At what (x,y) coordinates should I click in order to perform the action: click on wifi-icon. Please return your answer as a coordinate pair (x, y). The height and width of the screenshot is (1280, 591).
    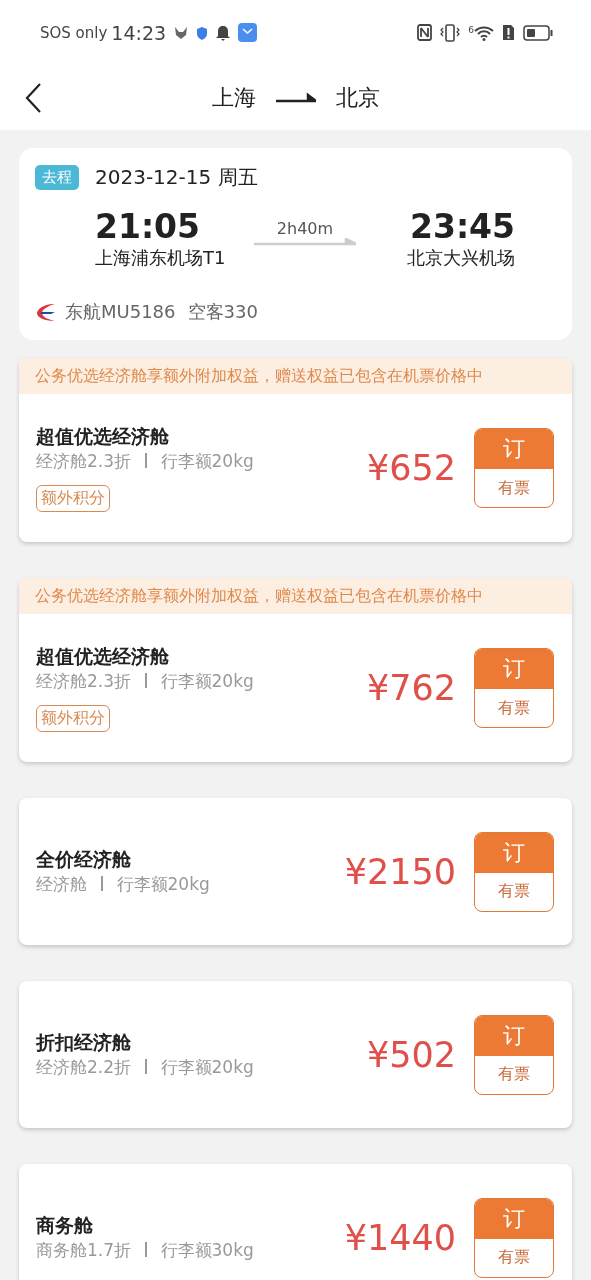
    Looking at the image, I should click on (484, 32).